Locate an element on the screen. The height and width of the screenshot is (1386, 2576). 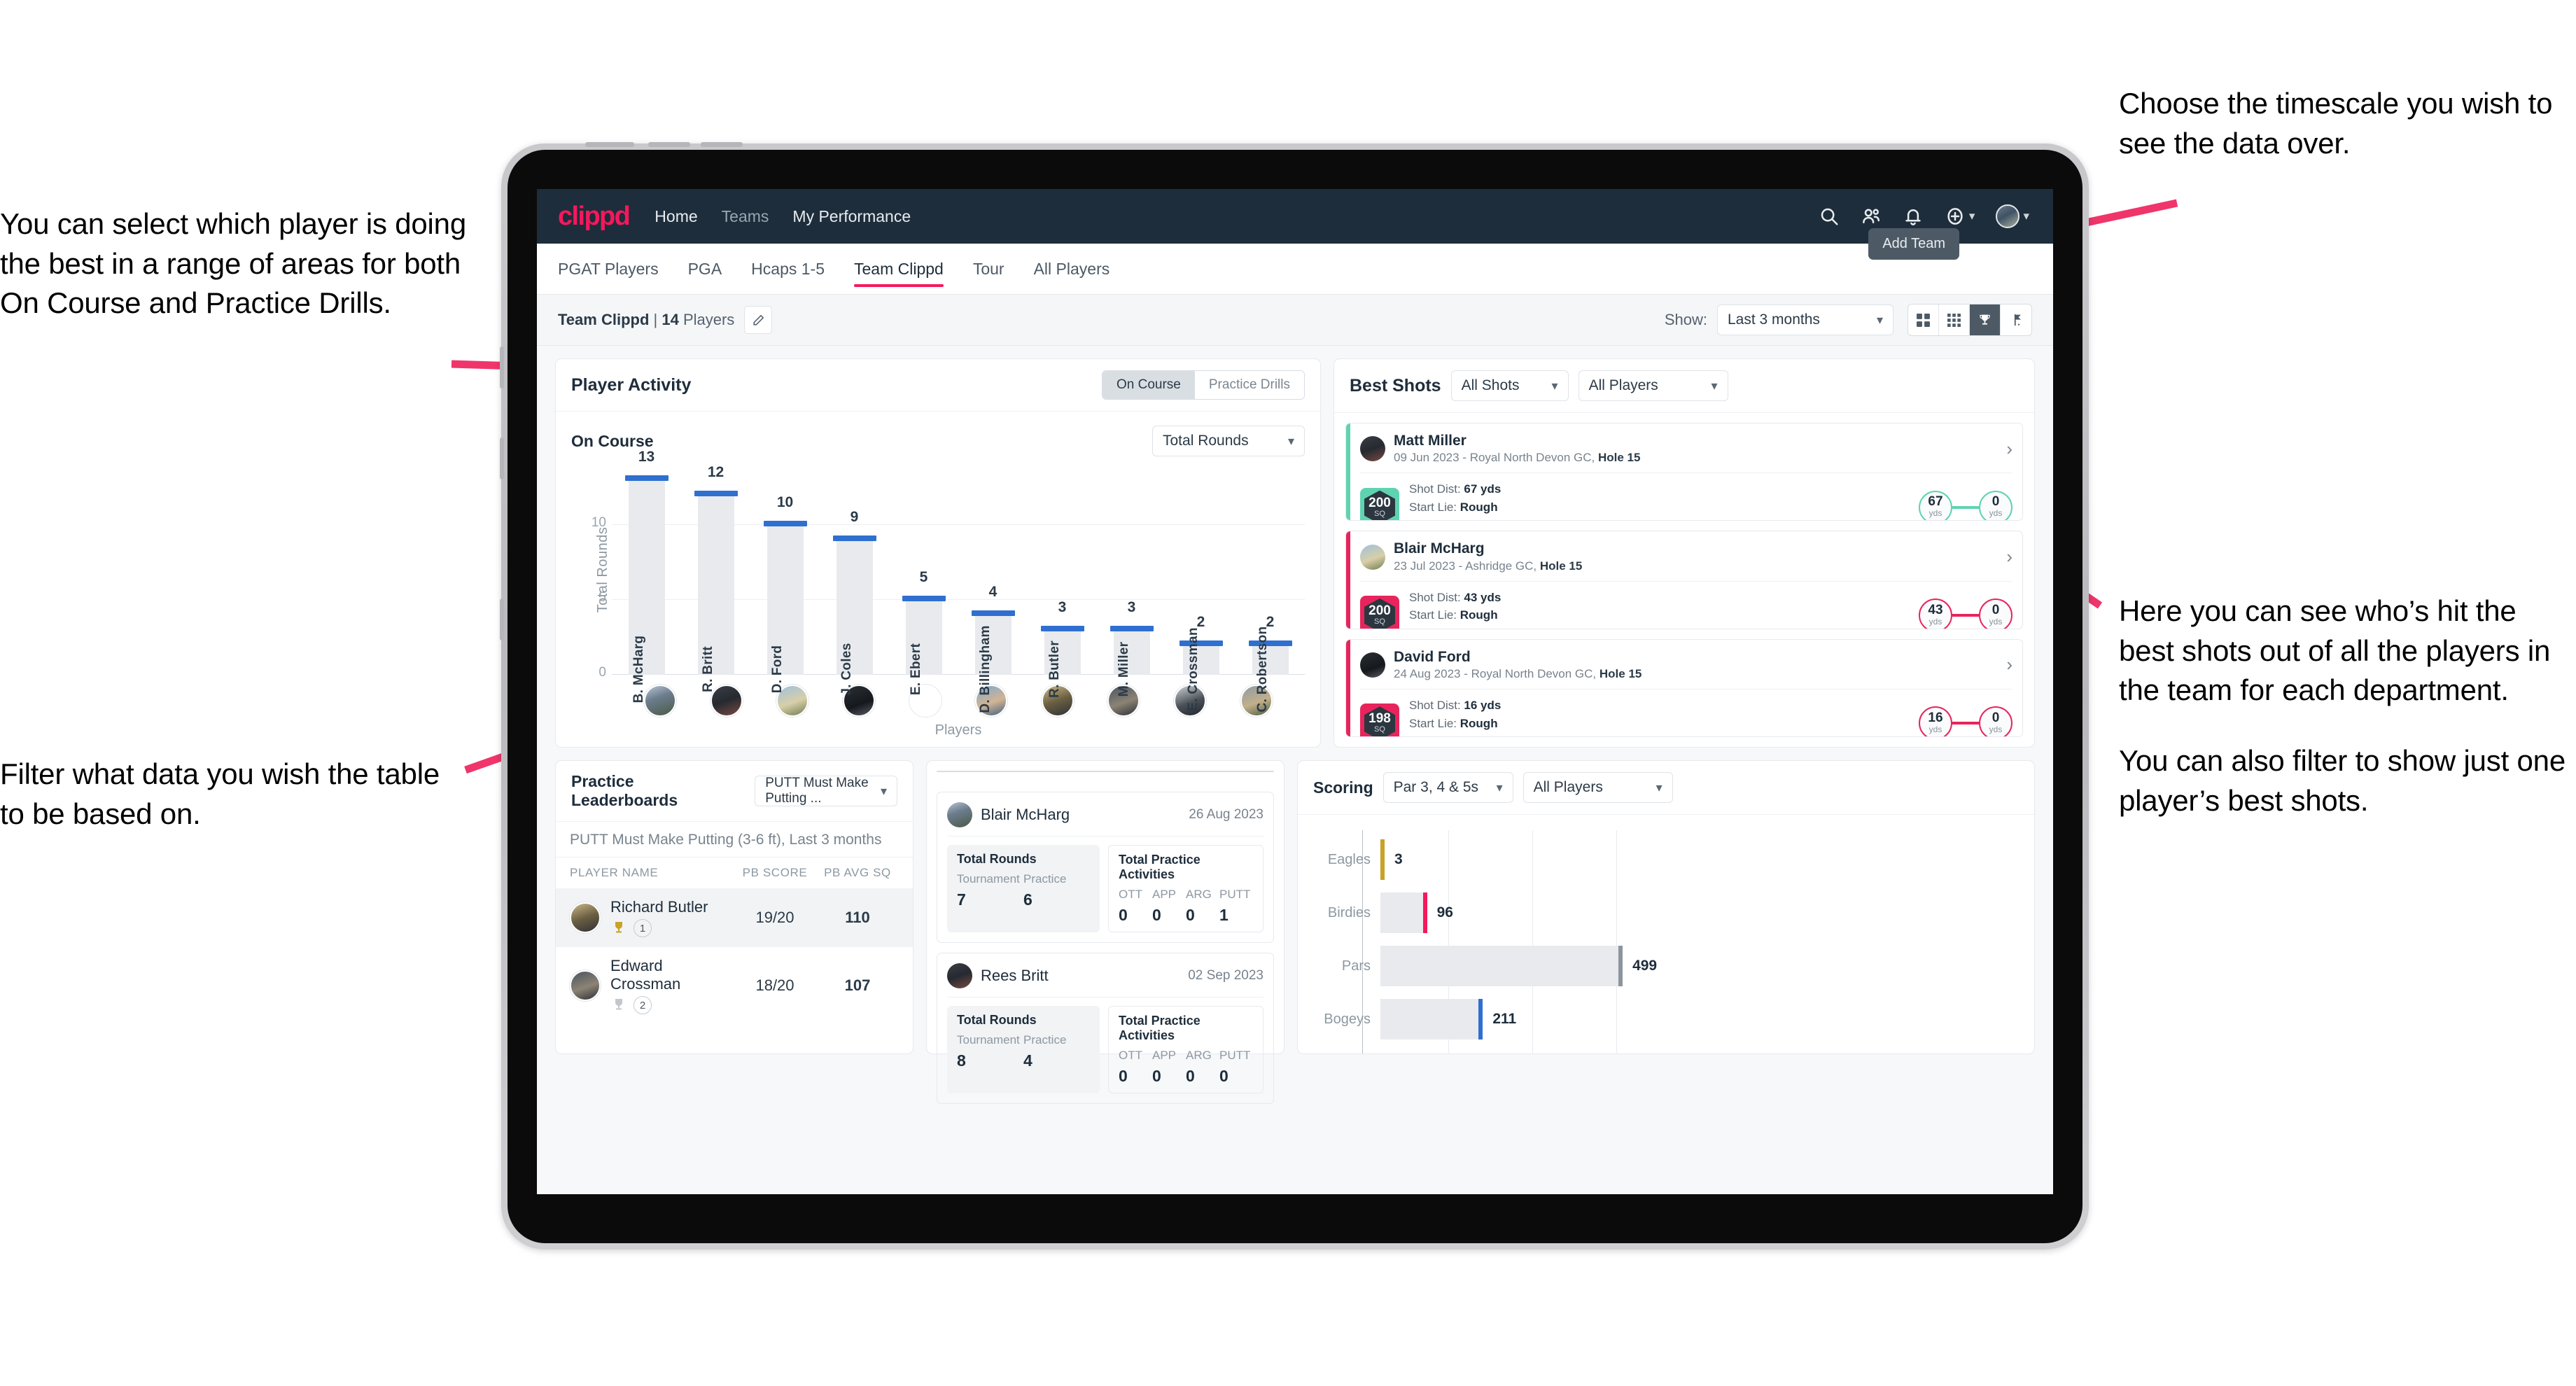
tab-least-active: Least Active is located at coordinates (1189, 771).